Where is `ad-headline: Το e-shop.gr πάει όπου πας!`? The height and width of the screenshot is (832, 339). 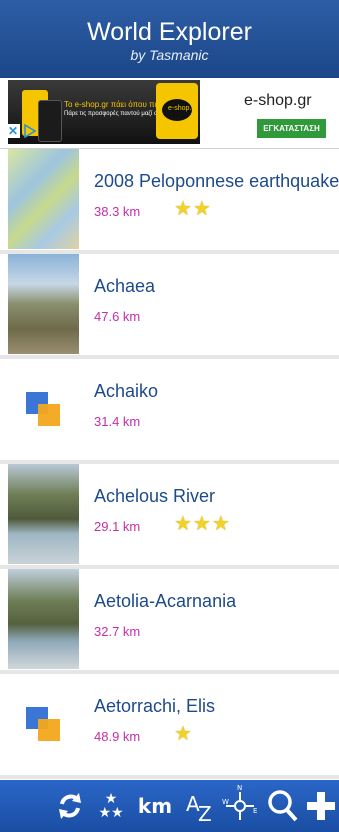
ad-headline: Το e-shop.gr πάει όπου πας! is located at coordinates (115, 104).